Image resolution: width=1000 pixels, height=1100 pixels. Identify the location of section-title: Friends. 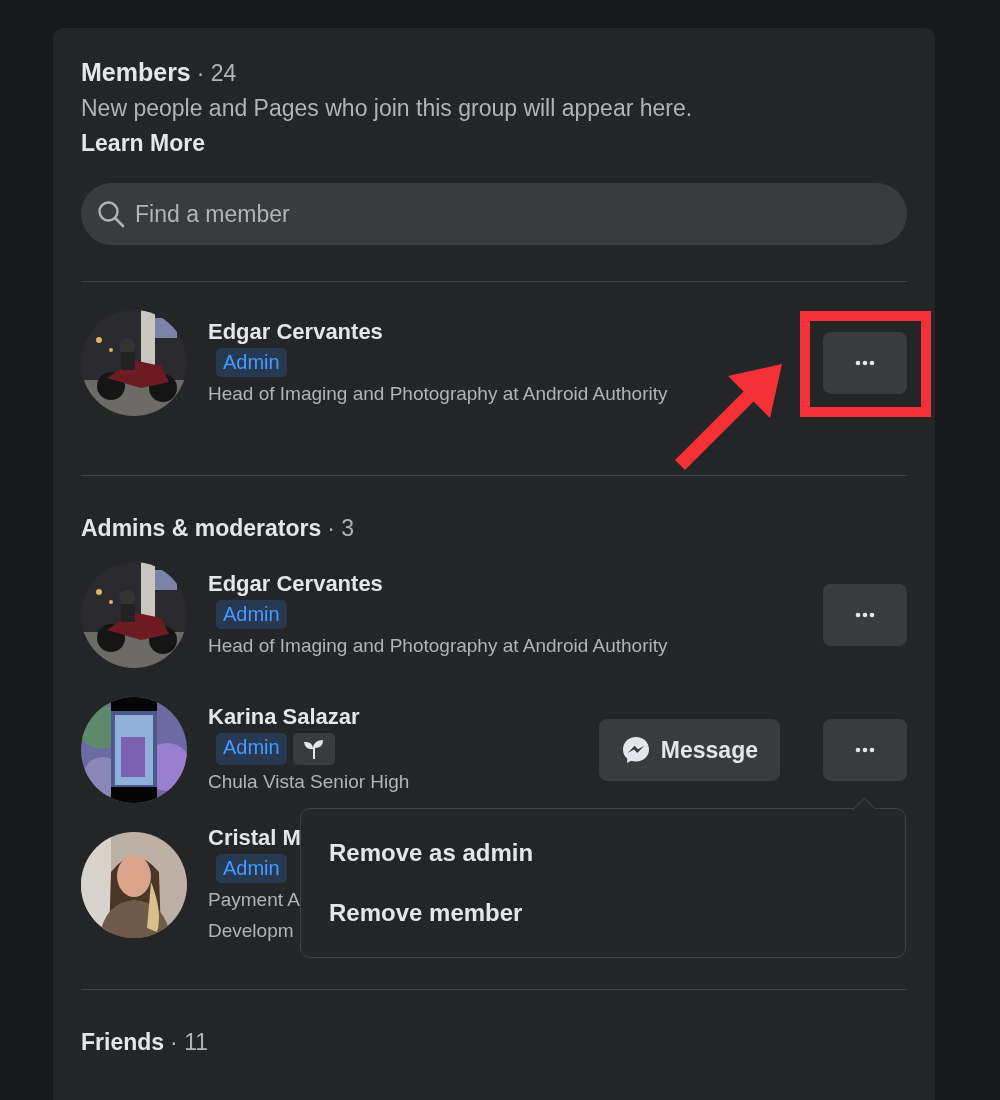
(123, 1042).